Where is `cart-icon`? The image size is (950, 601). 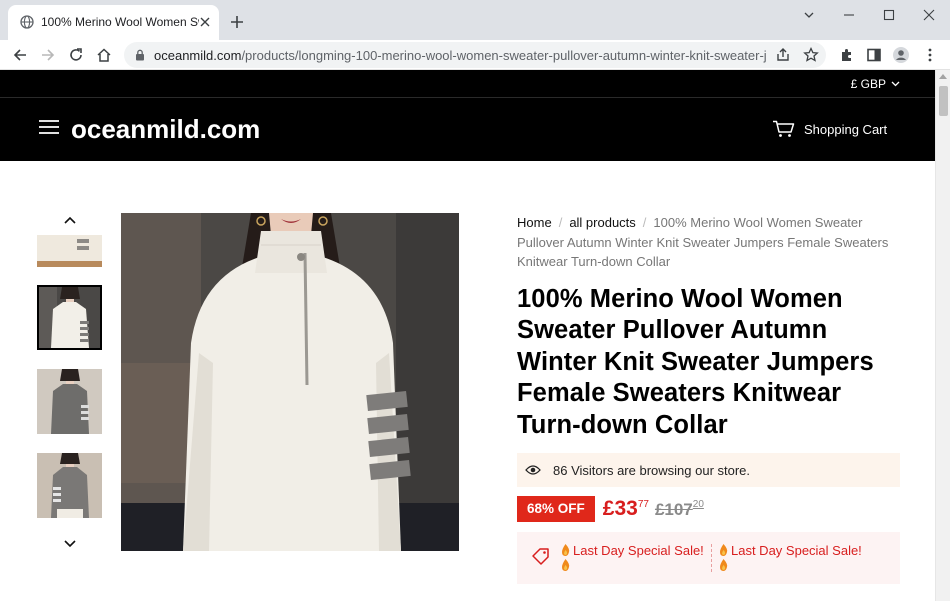 cart-icon is located at coordinates (784, 128).